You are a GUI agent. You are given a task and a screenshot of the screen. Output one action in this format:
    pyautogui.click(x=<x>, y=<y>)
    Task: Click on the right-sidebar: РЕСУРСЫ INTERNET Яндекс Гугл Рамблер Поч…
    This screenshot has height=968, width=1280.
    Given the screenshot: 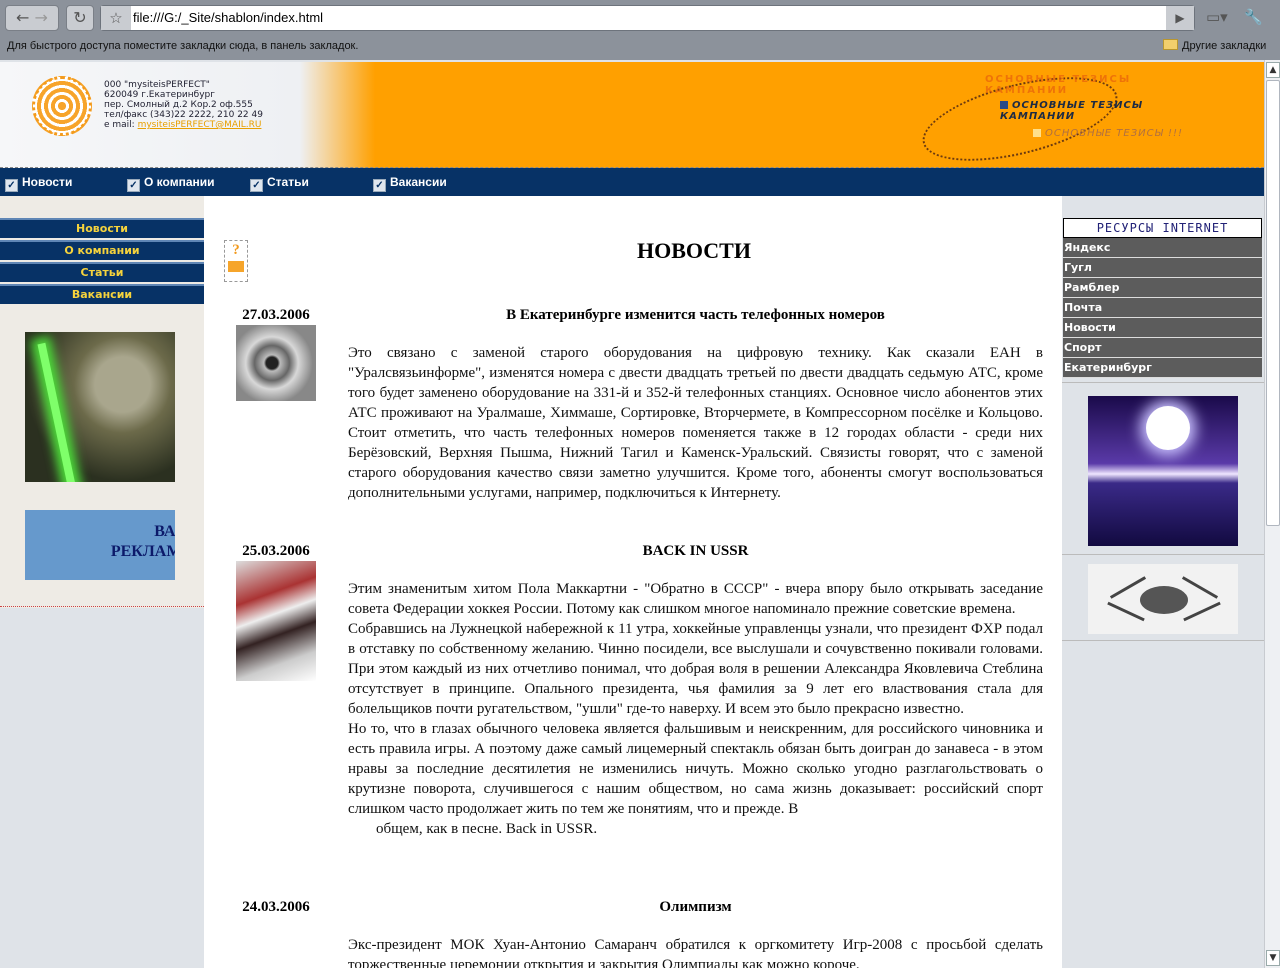 What is the action you would take?
    pyautogui.click(x=1163, y=582)
    